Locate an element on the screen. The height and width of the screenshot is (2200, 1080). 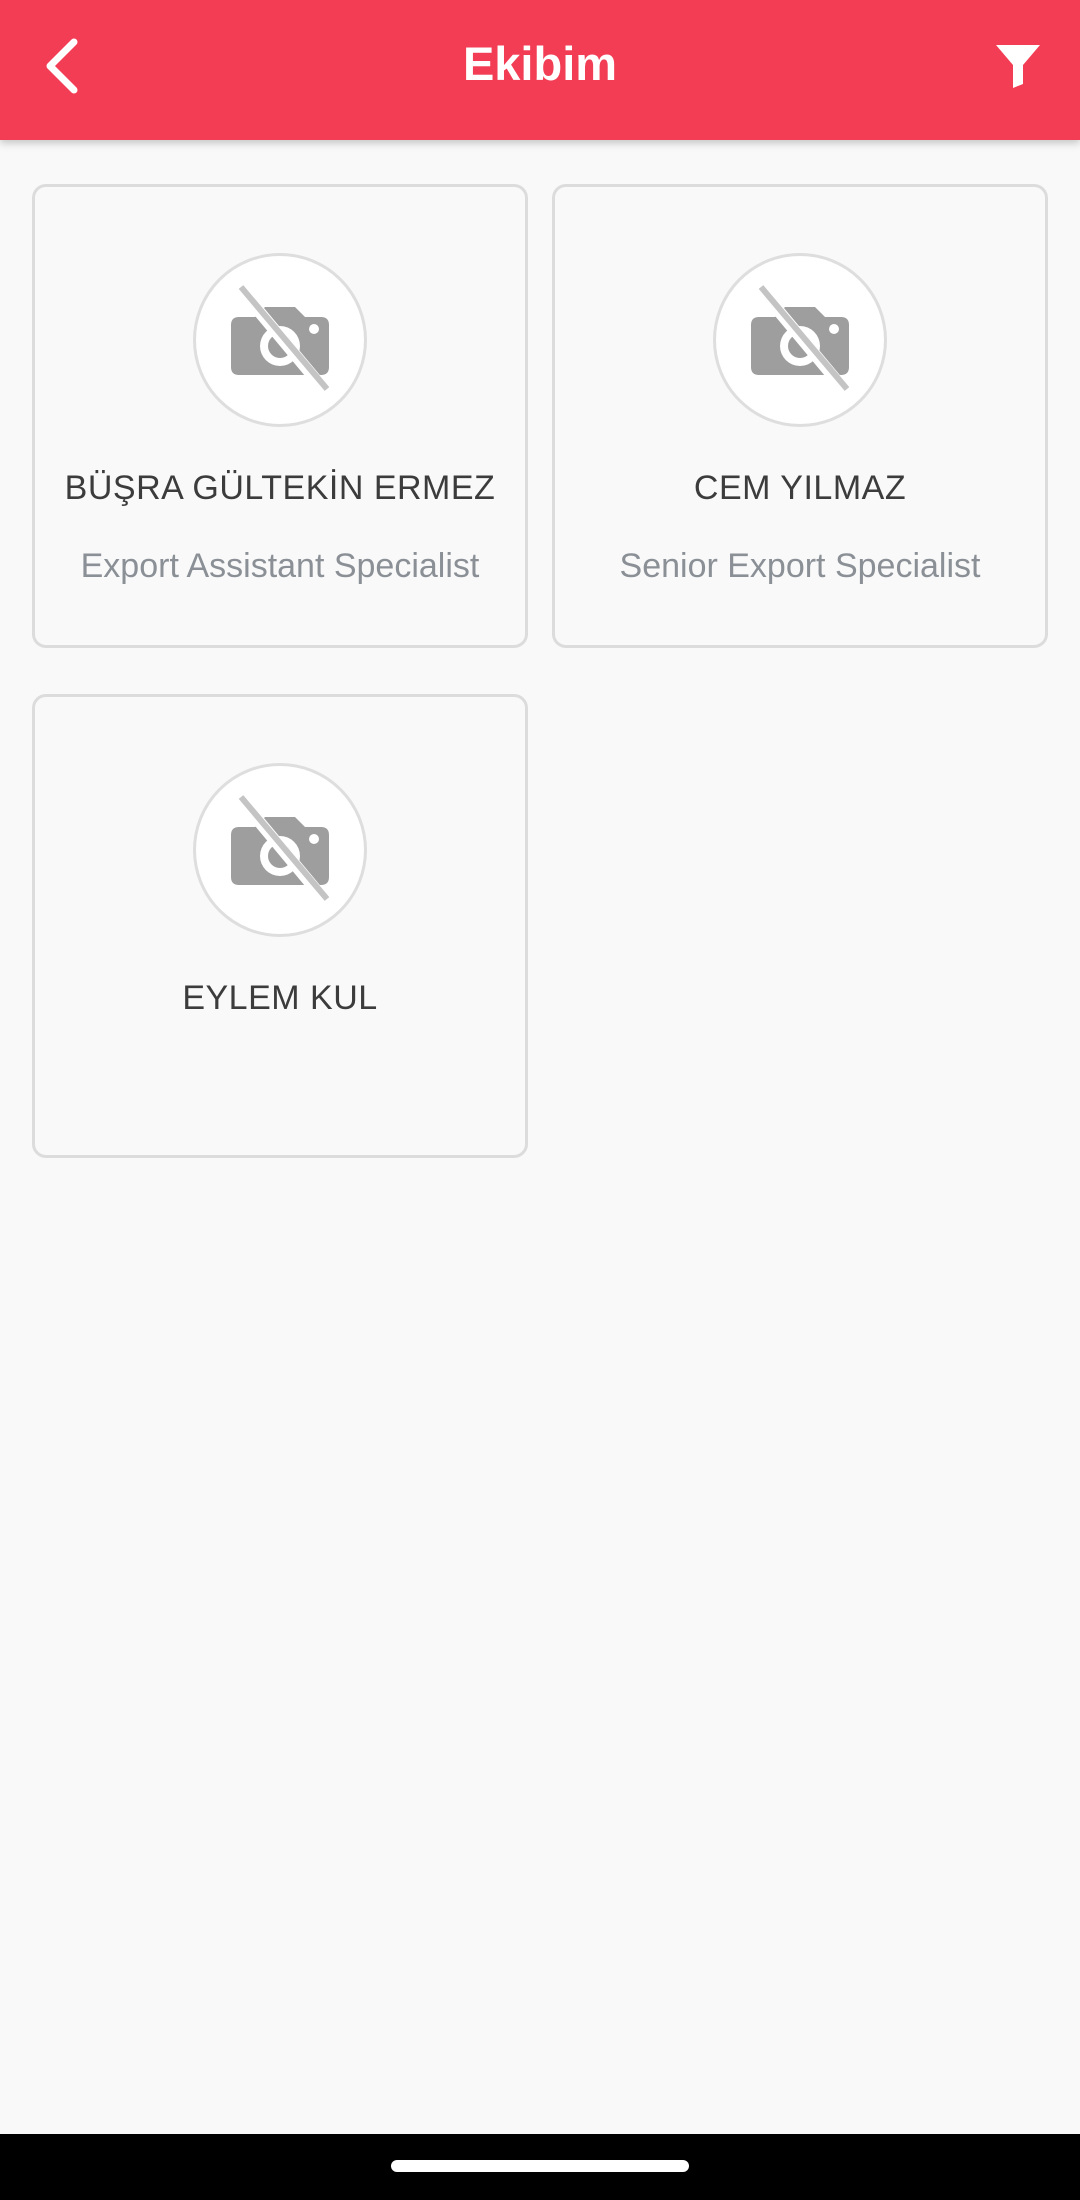
system-nav-bar is located at coordinates (540, 2167).